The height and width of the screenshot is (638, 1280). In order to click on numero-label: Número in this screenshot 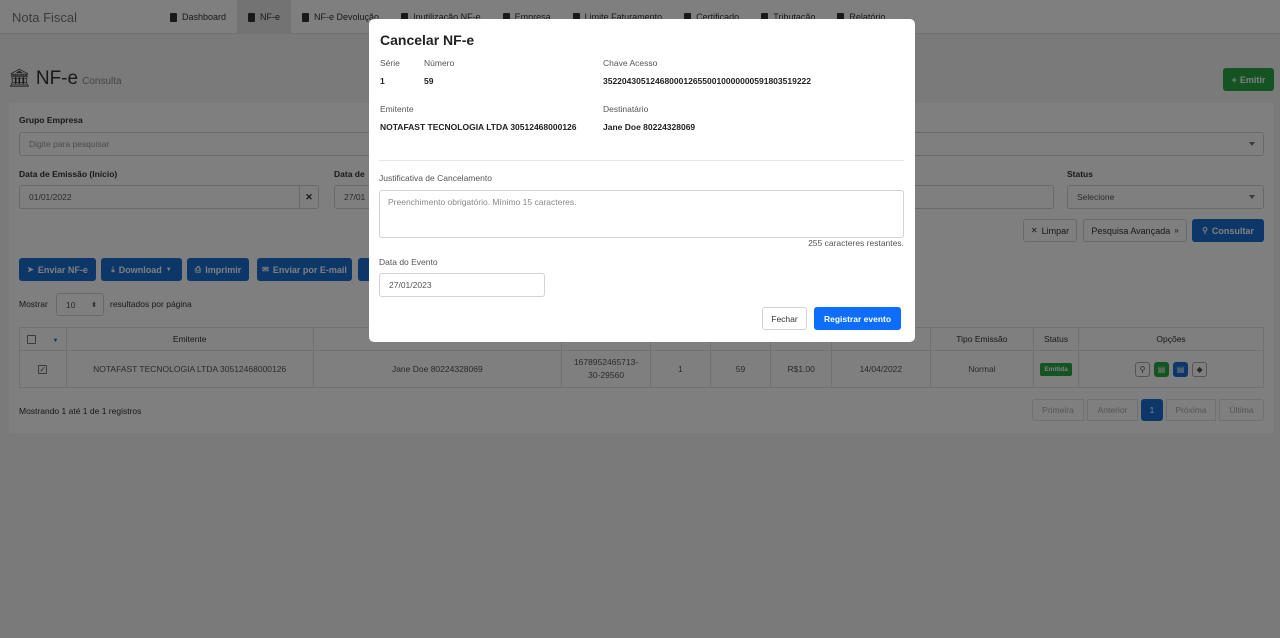, I will do `click(439, 63)`.